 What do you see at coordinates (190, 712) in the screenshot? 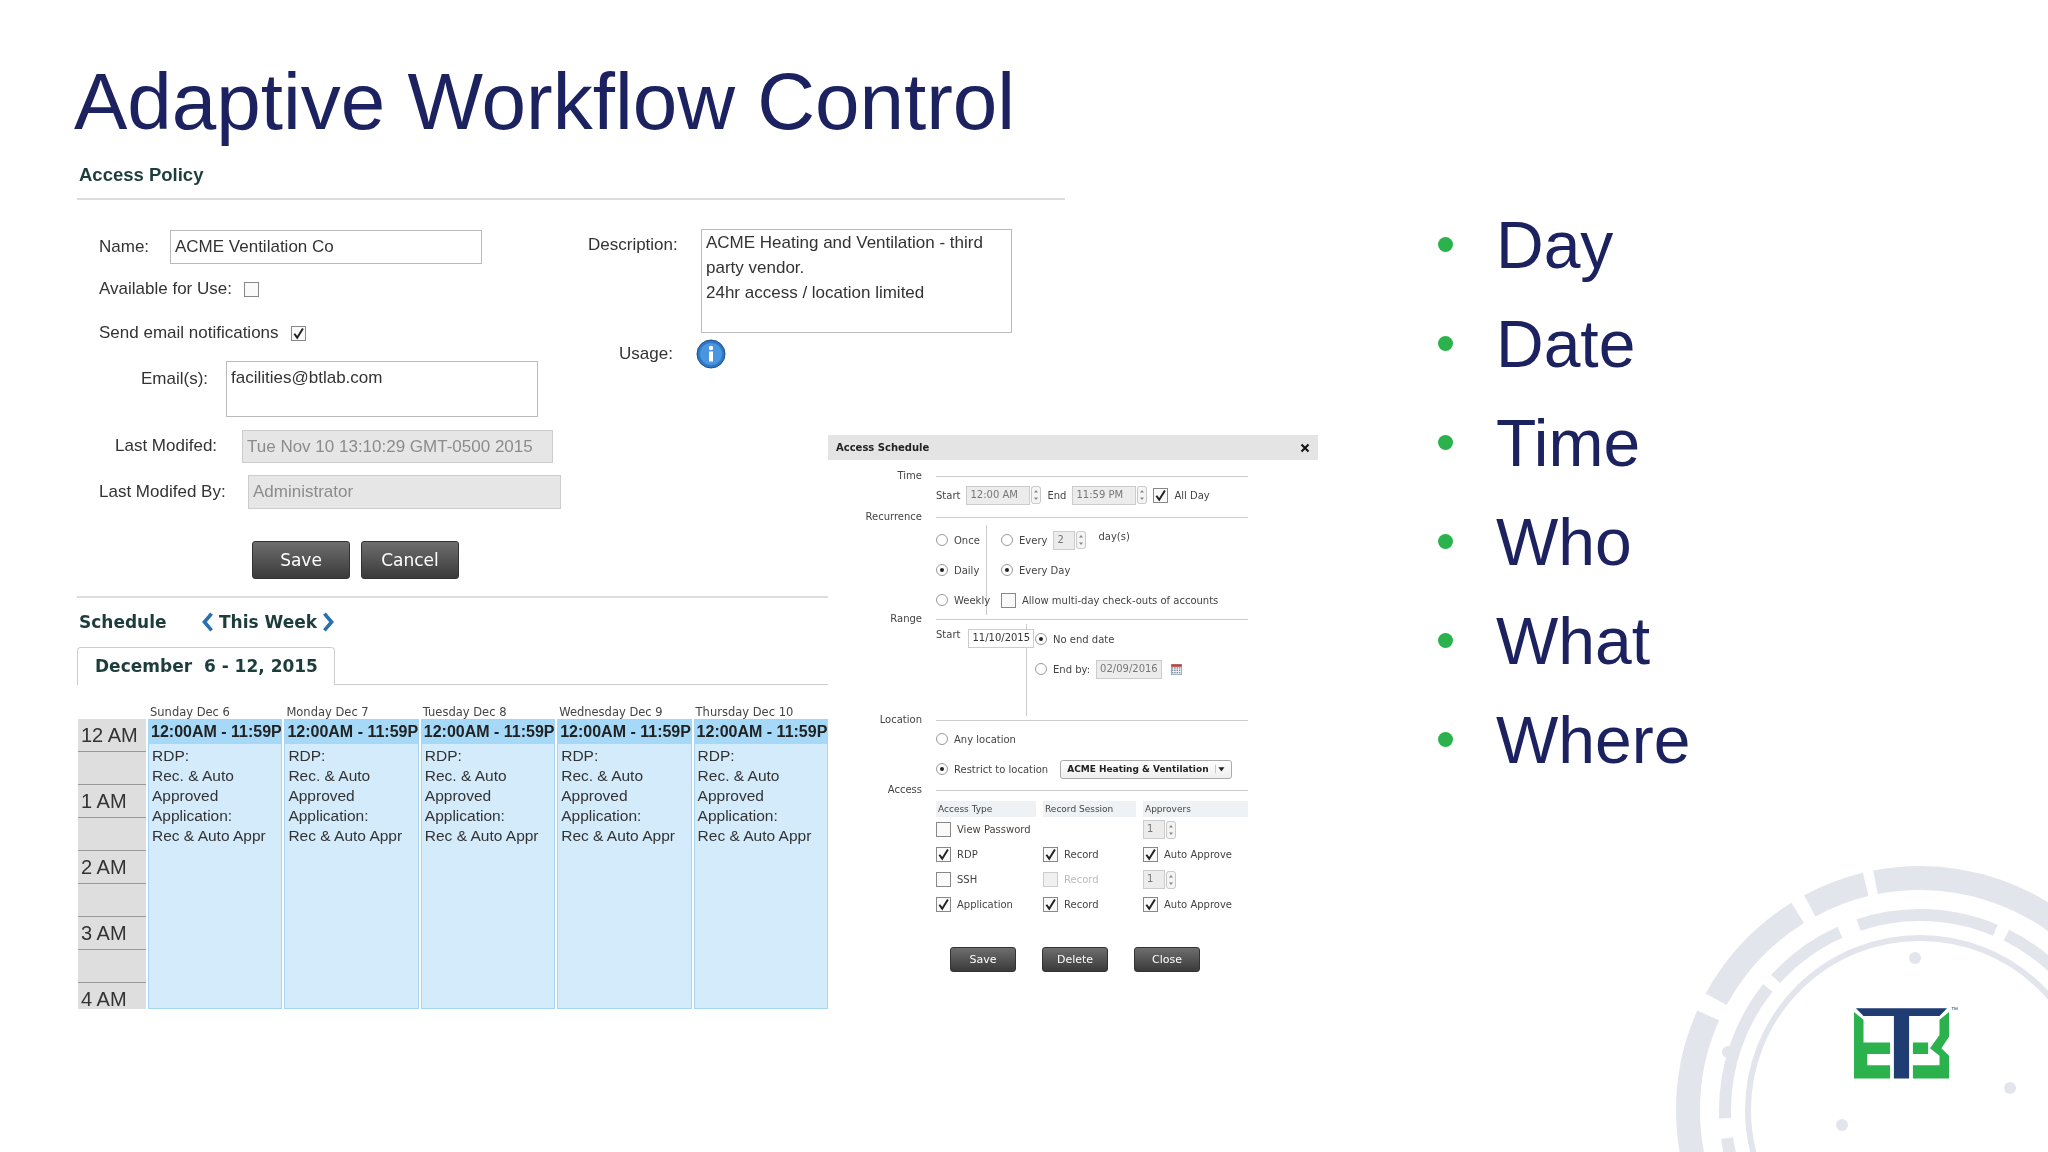
I see `day-header: Sunday Dec 6` at bounding box center [190, 712].